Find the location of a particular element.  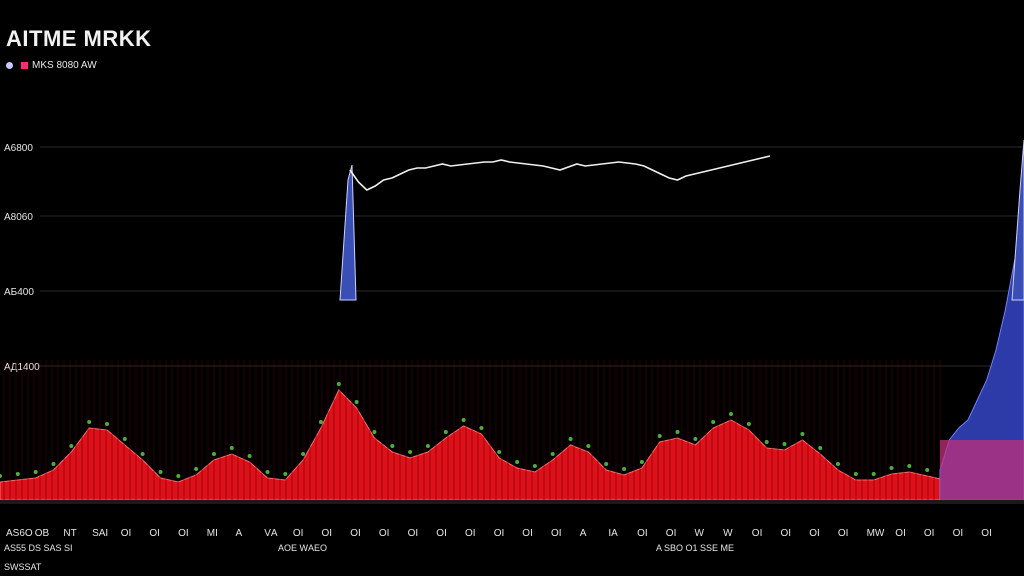

y-tick-label: AБ400 is located at coordinates (19, 292).